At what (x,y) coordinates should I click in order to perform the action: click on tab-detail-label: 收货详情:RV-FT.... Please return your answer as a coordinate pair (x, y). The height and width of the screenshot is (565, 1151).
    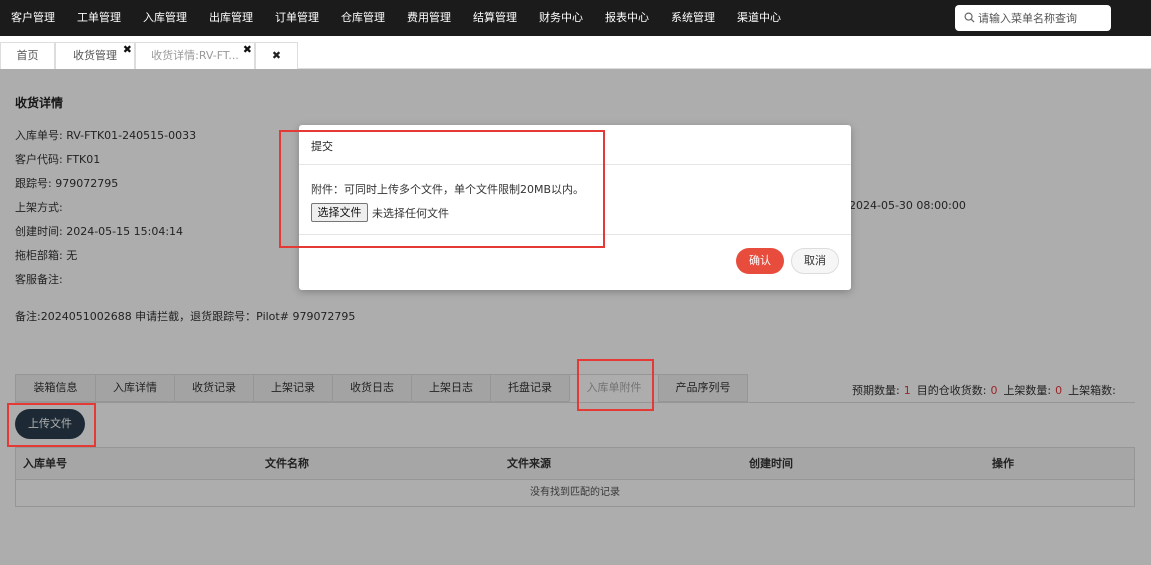
    Looking at the image, I should click on (195, 55).